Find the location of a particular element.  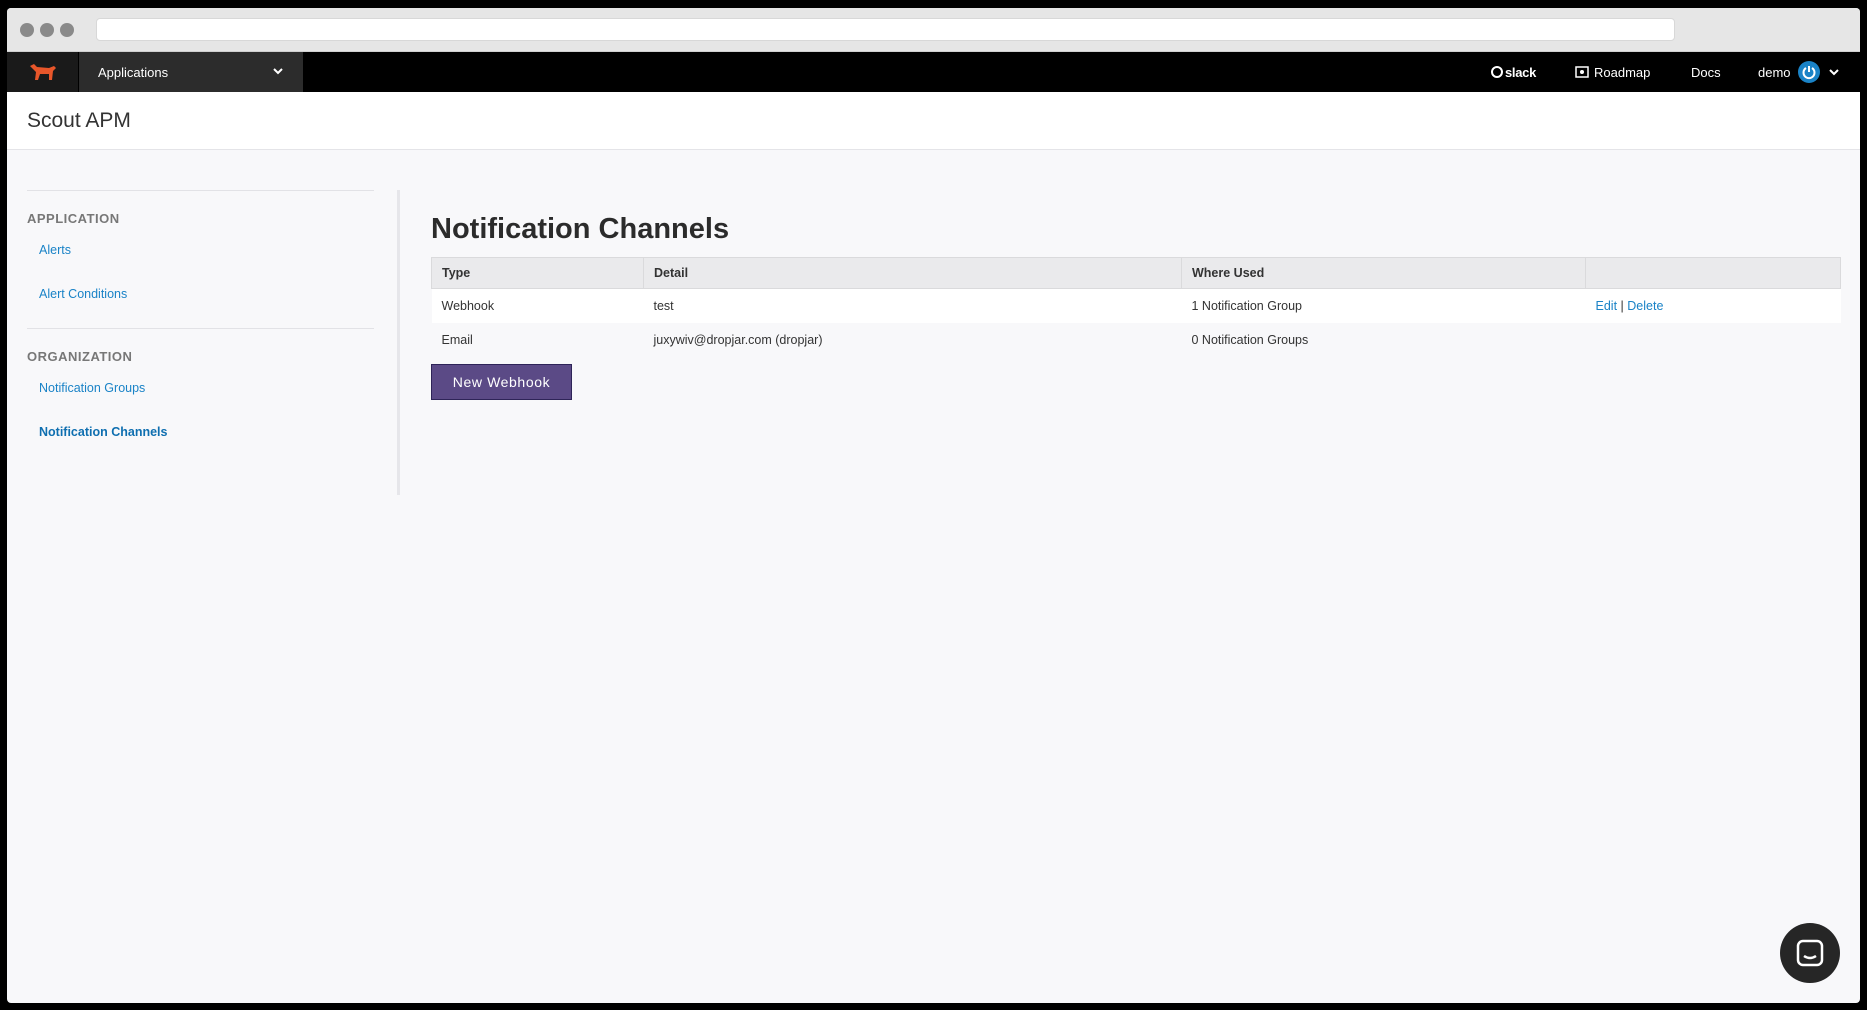

slack-icon is located at coordinates (1497, 72).